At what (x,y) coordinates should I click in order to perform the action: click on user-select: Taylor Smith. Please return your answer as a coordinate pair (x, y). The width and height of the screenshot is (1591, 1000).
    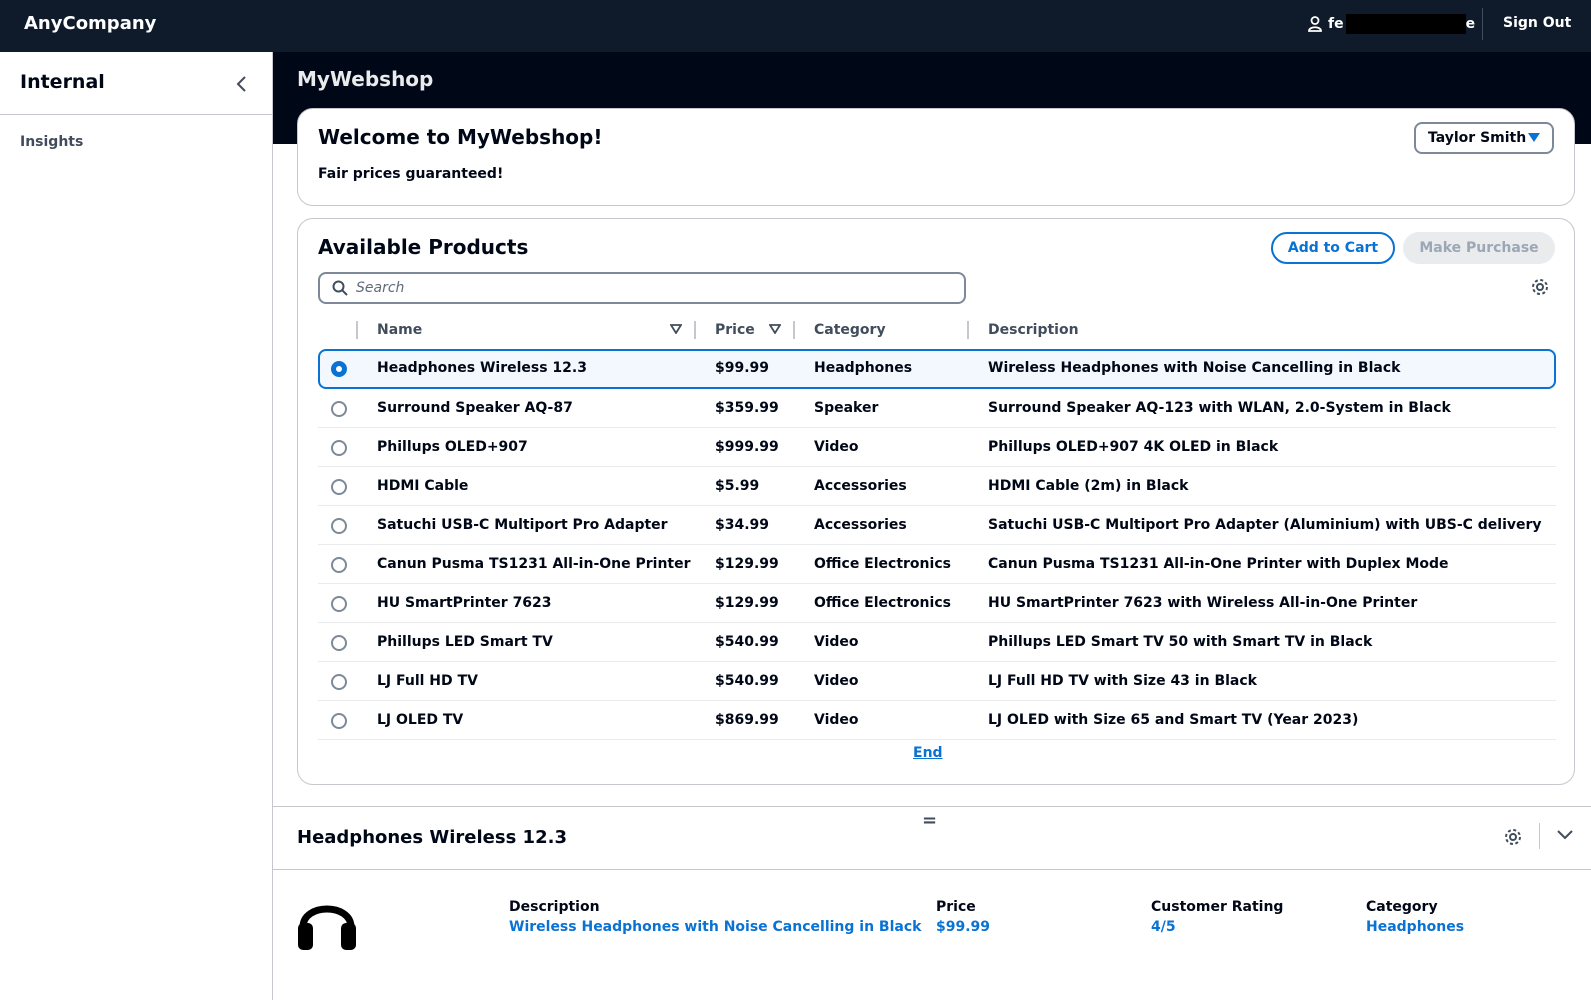
    Looking at the image, I should click on (1484, 138).